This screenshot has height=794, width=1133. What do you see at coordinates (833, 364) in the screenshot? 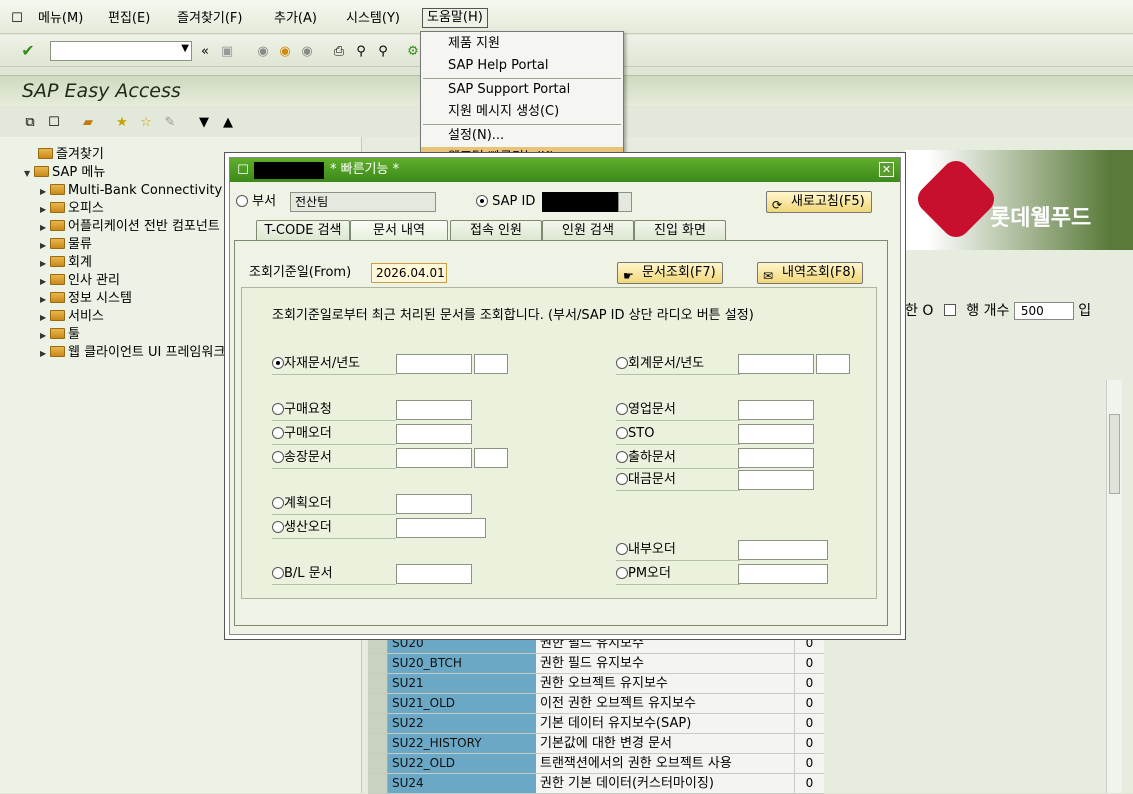
I see `accounting-year-field` at bounding box center [833, 364].